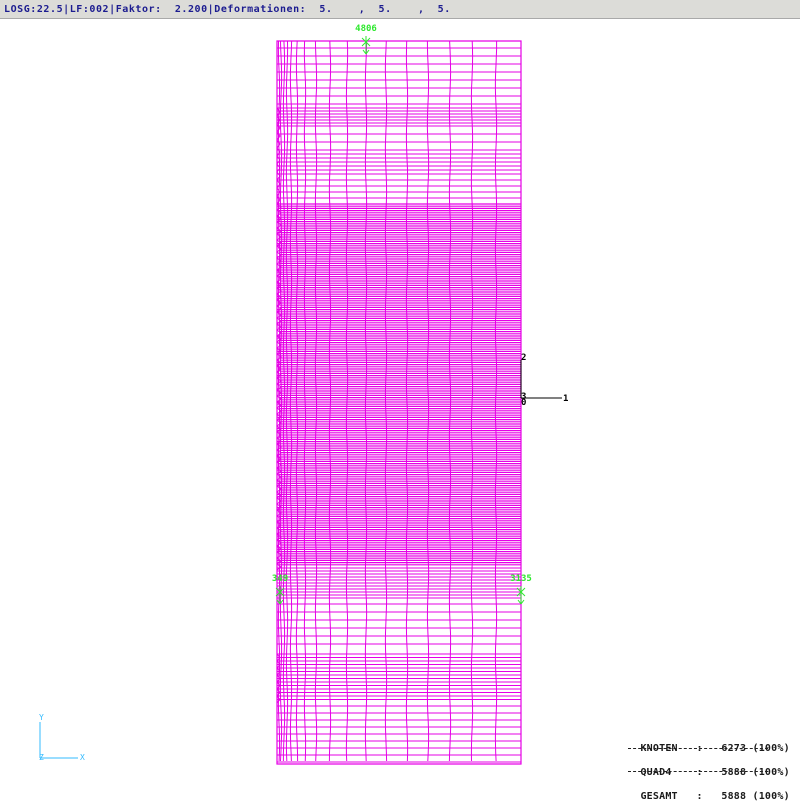 This screenshot has height=802, width=800. Describe the element at coordinates (280, 579) in the screenshot. I see `node-label-349: 349` at that location.